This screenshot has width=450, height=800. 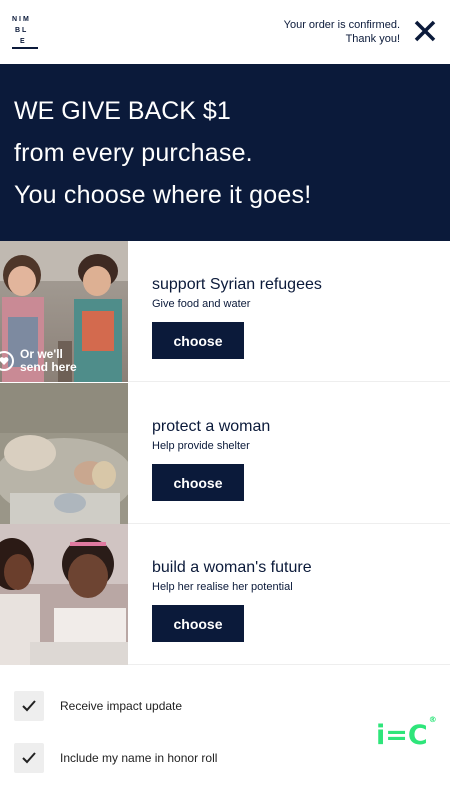 I want to click on cause-subtitle: Give food and water, so click(x=201, y=304).